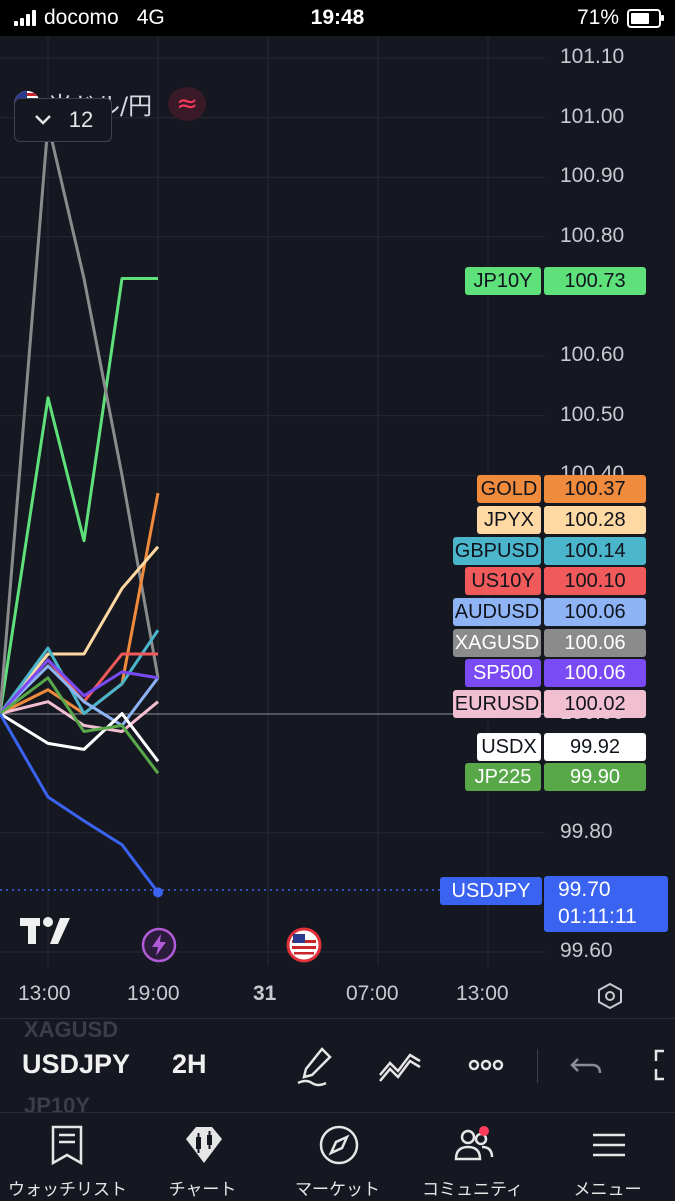 The width and height of the screenshot is (675, 1201). What do you see at coordinates (610, 996) in the screenshot?
I see `settings-hex-icon` at bounding box center [610, 996].